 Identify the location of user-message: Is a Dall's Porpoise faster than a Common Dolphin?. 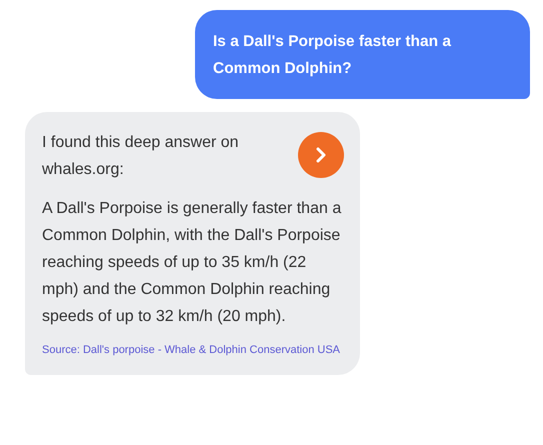
(362, 54).